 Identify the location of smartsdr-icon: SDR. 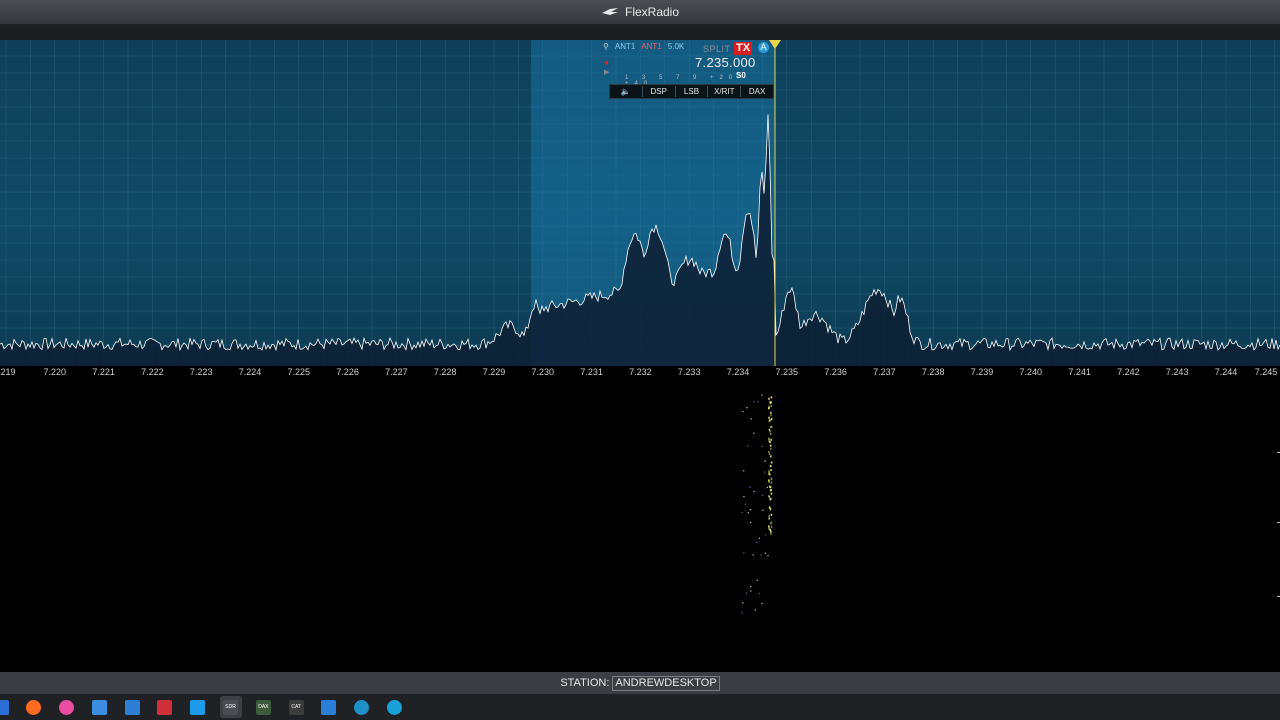
(230, 707).